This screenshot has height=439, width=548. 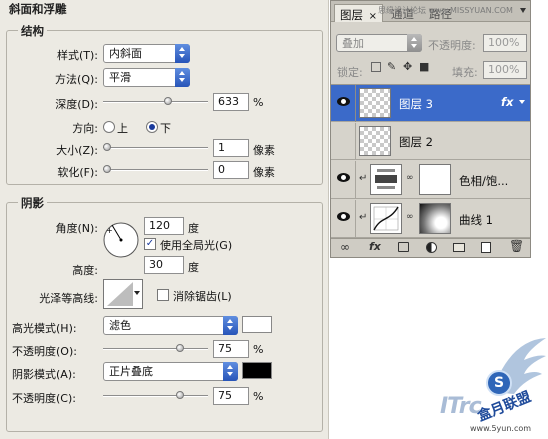 I want to click on lock-transparency-icon, so click(x=376, y=67).